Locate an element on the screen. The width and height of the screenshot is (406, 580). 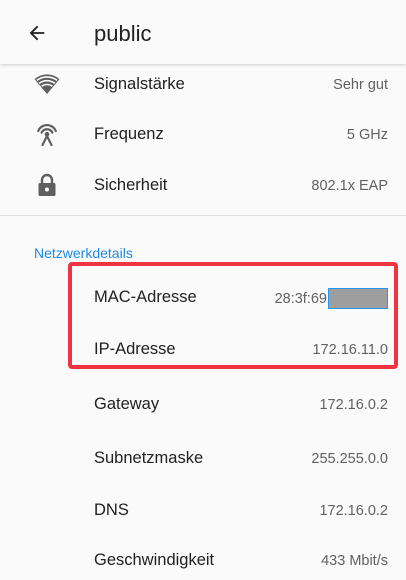
security-value: 802.1x EAP is located at coordinates (349, 186).